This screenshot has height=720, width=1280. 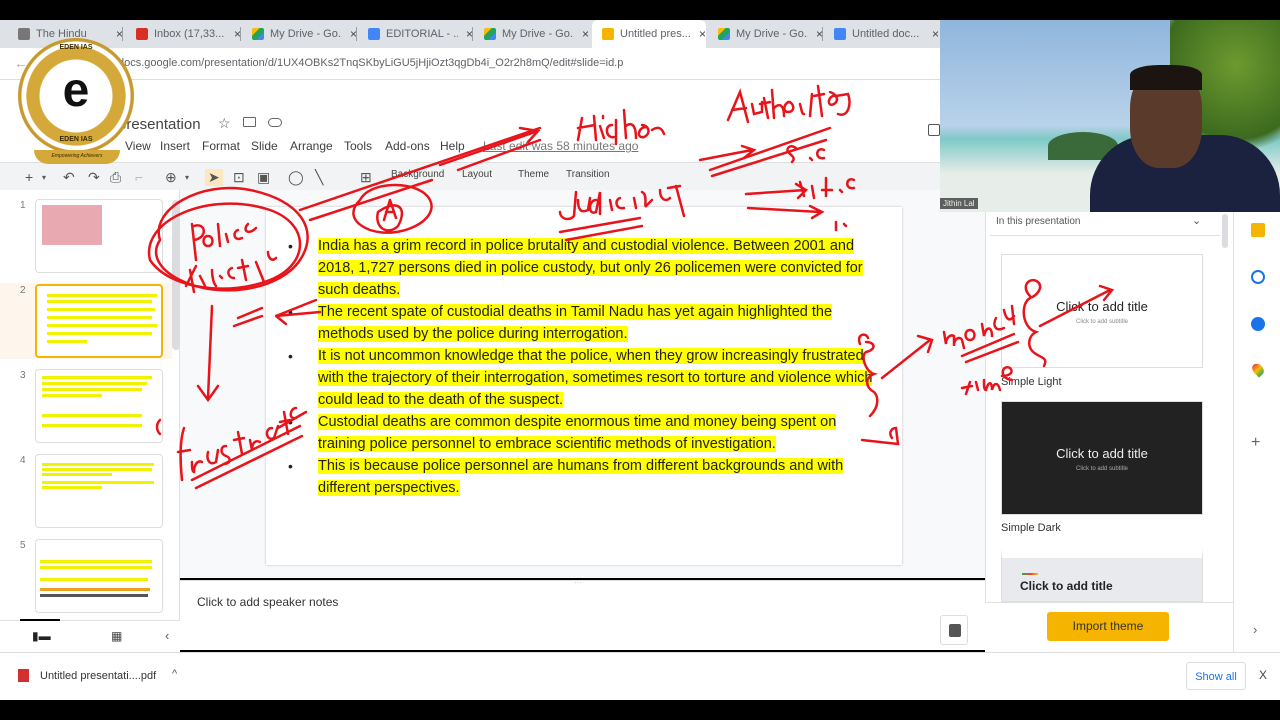 What do you see at coordinates (167, 635) in the screenshot?
I see `collapse-chevron-icon: ‹` at bounding box center [167, 635].